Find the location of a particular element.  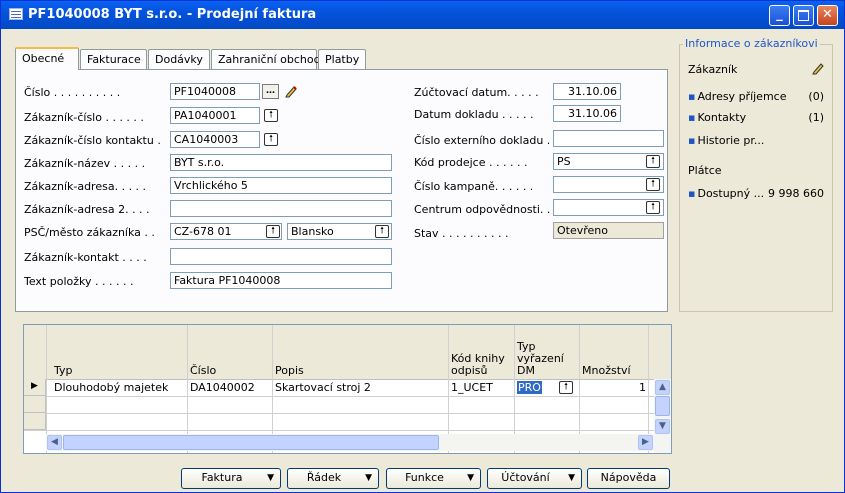

maximize-button is located at coordinates (803, 15).